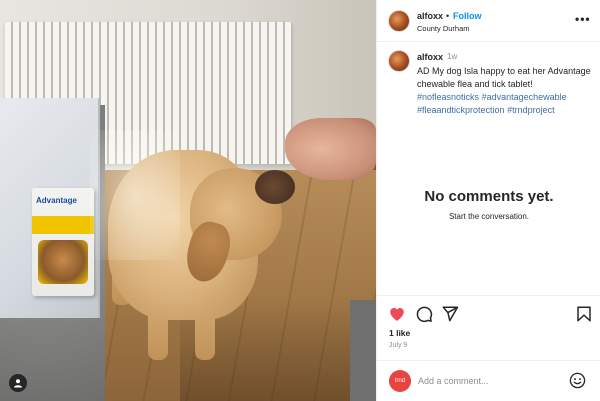 This screenshot has height=401, width=600. I want to click on post-date: July 9, so click(398, 345).